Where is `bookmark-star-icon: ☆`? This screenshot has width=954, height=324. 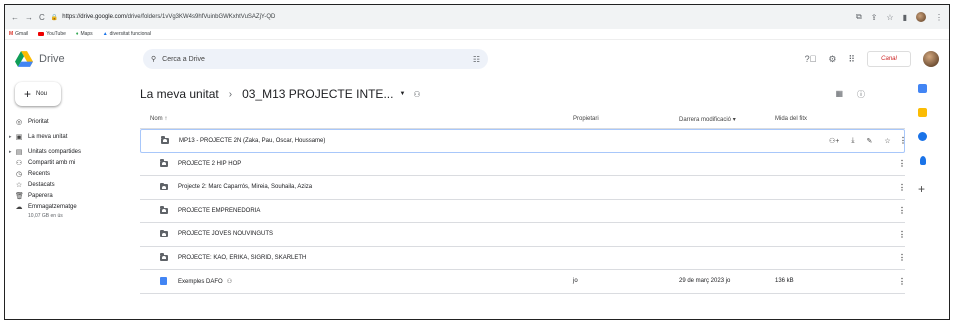 bookmark-star-icon: ☆ is located at coordinates (889, 17).